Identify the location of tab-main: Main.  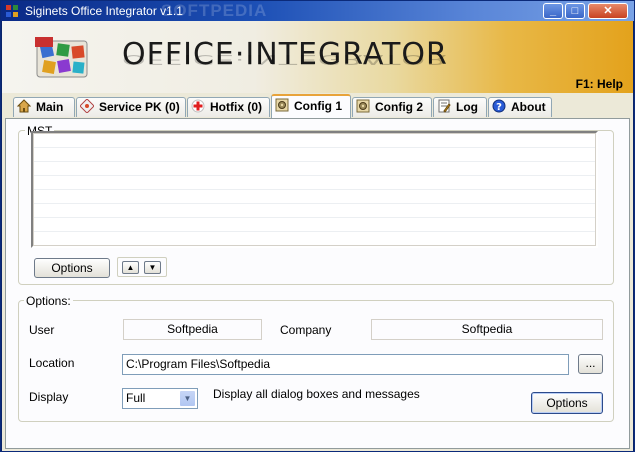
(44, 107).